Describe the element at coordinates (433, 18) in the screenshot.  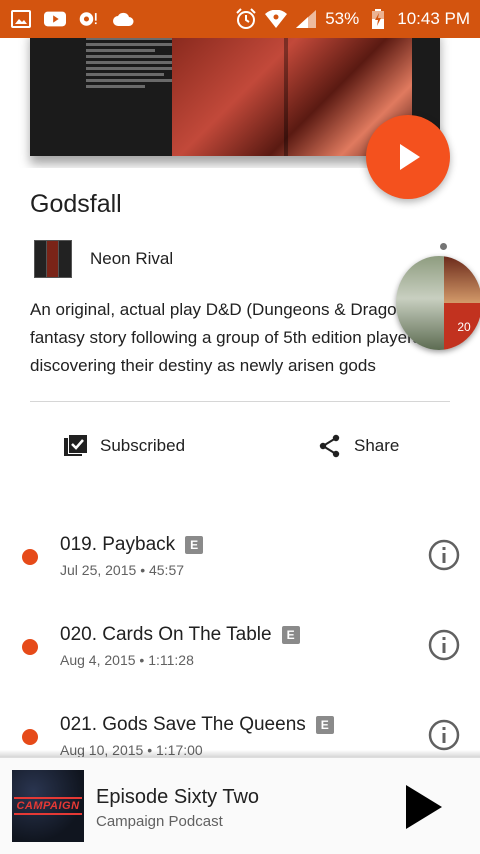
I see `clock: 10:43 PM` at that location.